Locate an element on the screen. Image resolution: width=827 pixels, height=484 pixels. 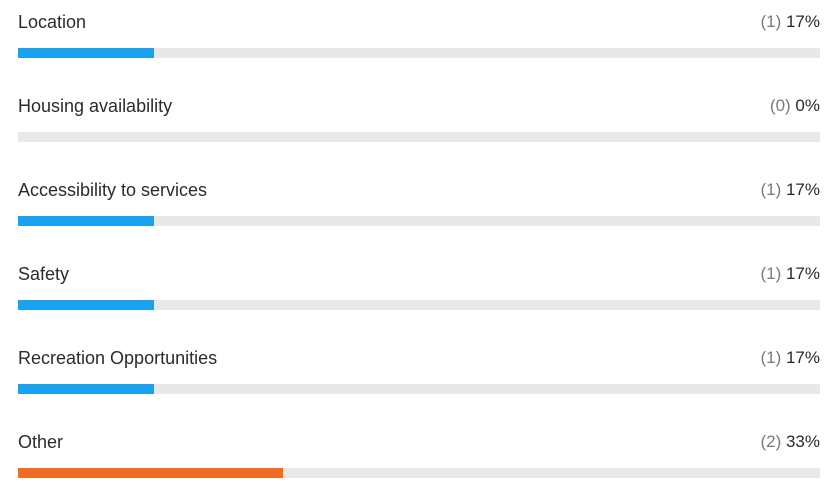
result-row-accessibility-to-services: Accessibility to services (1) 17% is located at coordinates (419, 201).